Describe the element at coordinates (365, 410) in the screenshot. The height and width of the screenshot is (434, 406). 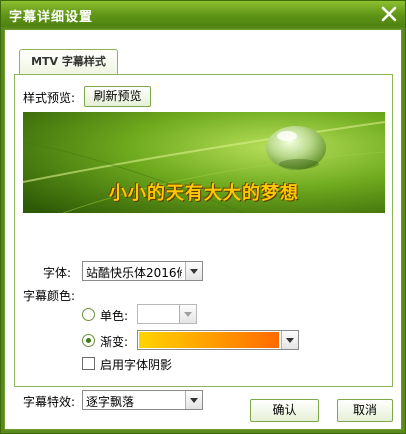
I see `cancel-button: 取消` at that location.